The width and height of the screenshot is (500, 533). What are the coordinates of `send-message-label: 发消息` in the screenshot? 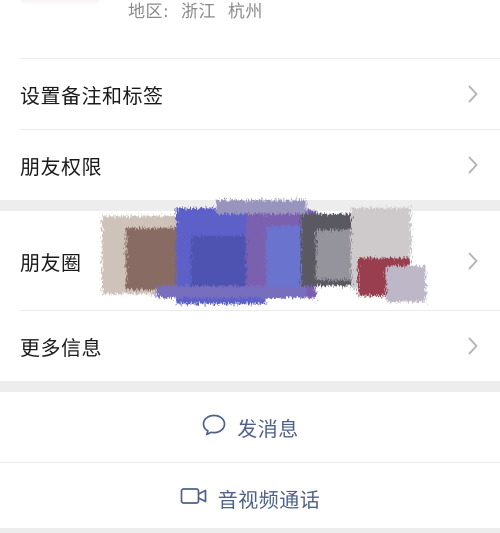 It's located at (268, 428).